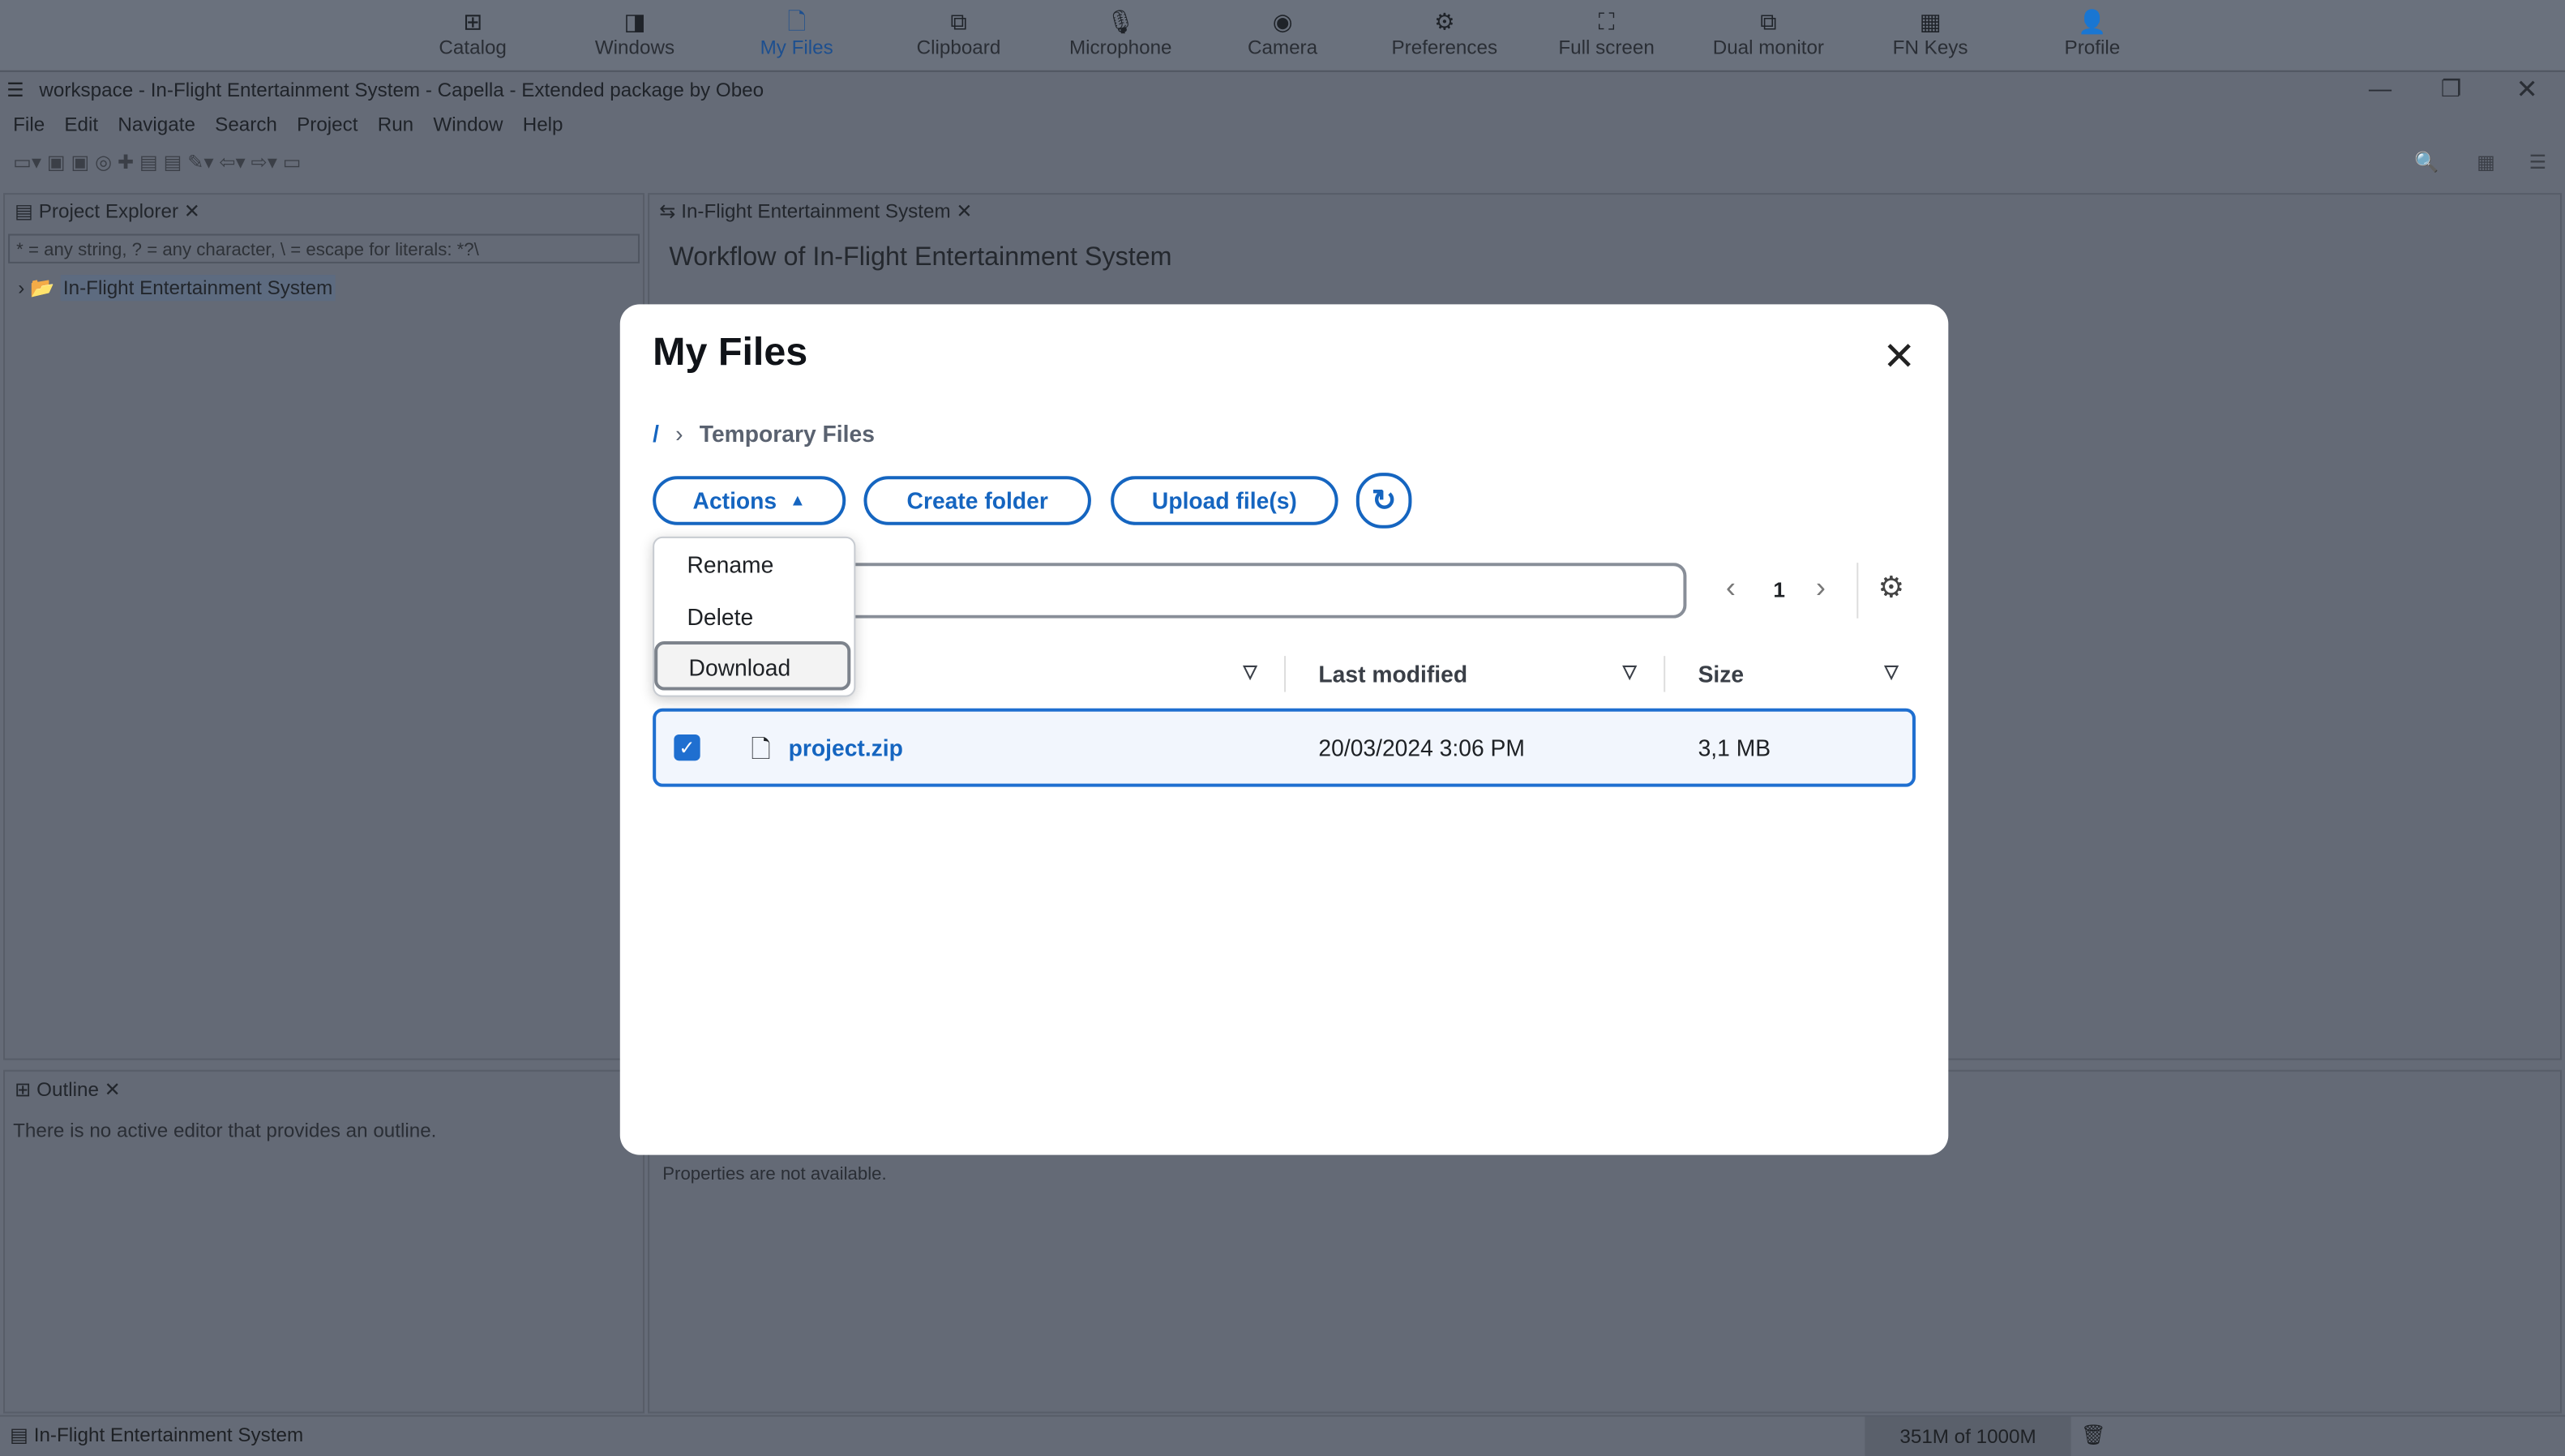  Describe the element at coordinates (108, 211) in the screenshot. I see `project-explorer-tab: ▤ Project Explorer ✕` at that location.